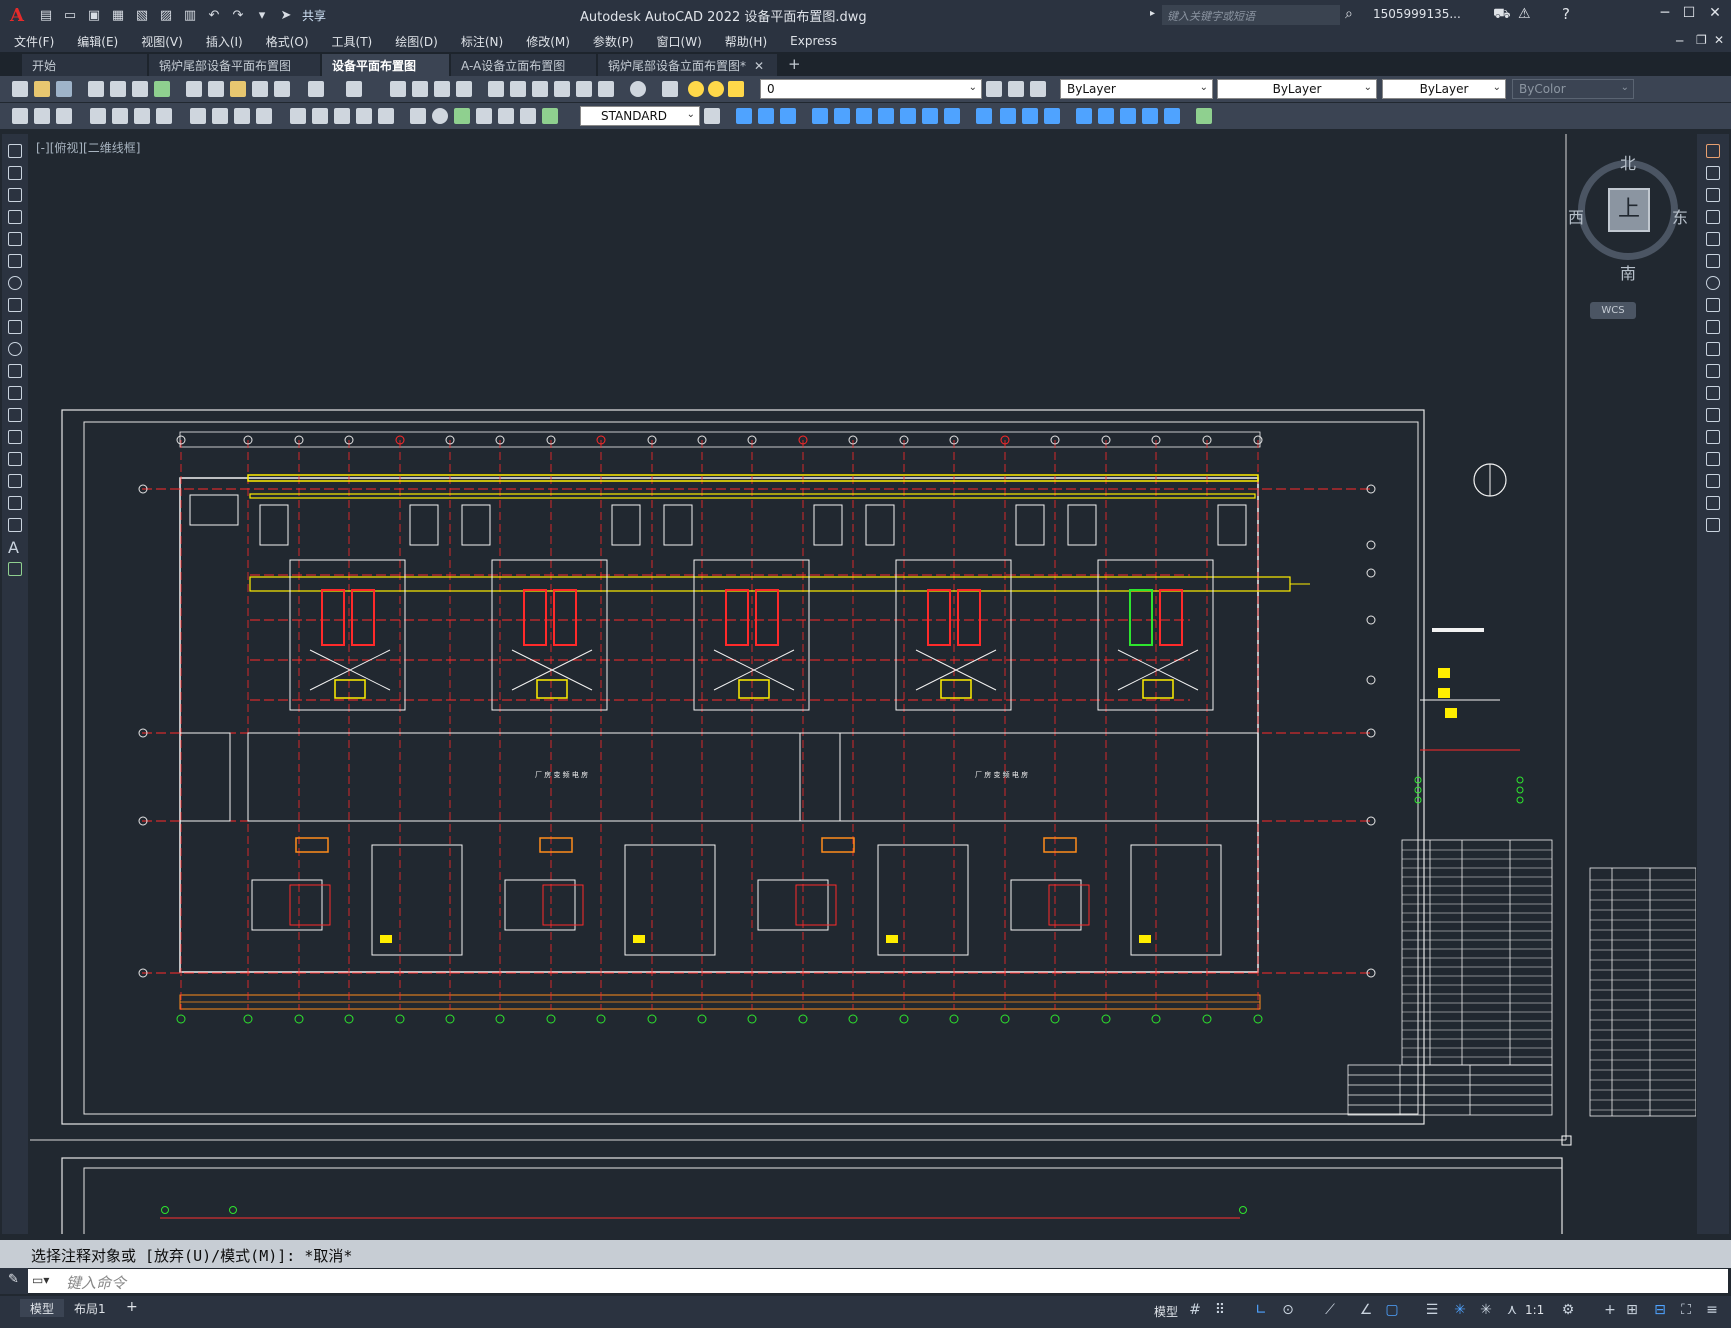 Image resolution: width=1731 pixels, height=1328 pixels. What do you see at coordinates (15, 503) in the screenshot?
I see `region-icon` at bounding box center [15, 503].